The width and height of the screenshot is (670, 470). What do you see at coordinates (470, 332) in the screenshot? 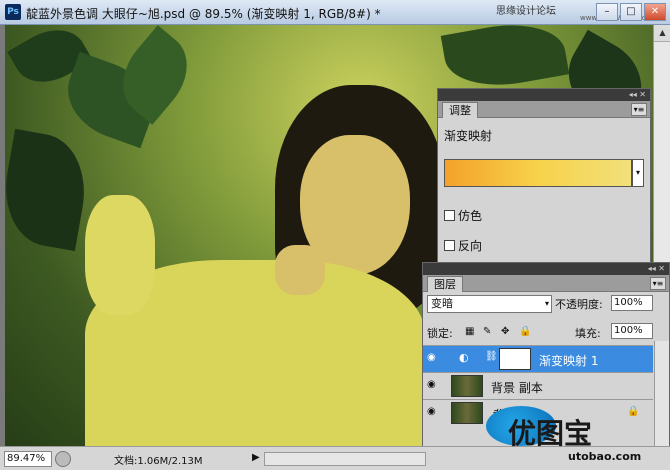
I see `lock-transparency-icon: ▦` at bounding box center [470, 332].